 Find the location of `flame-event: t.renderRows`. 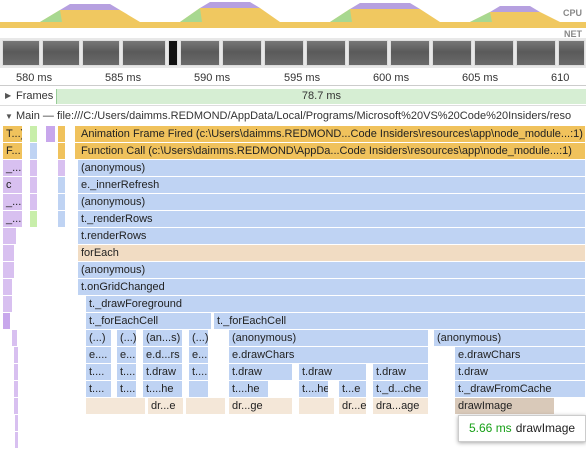

flame-event: t.renderRows is located at coordinates (332, 236).